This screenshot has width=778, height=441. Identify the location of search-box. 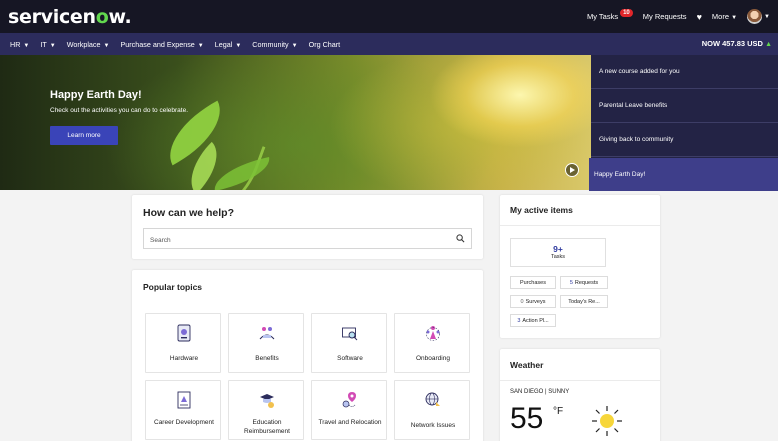
(307, 239).